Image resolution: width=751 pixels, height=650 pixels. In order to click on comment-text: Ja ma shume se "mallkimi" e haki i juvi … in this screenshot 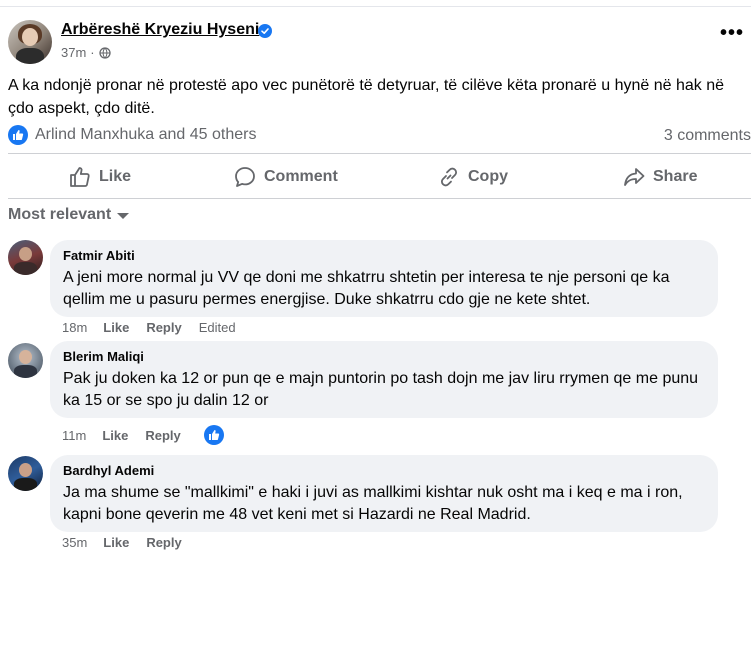, I will do `click(373, 503)`.